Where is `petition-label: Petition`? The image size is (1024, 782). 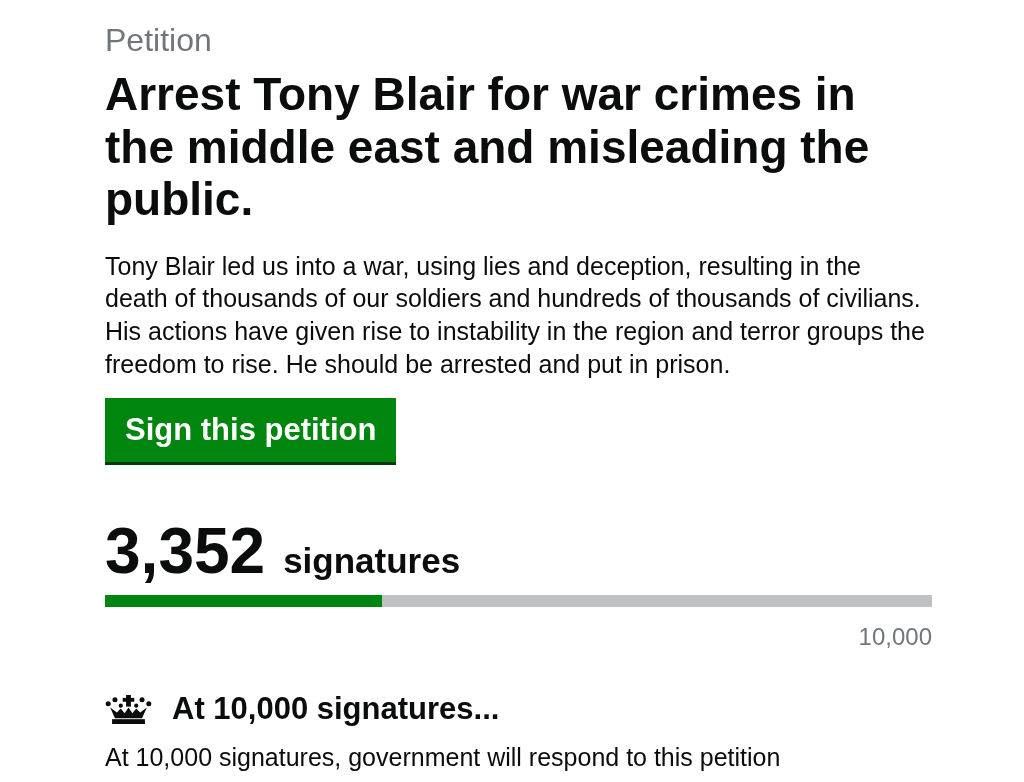
petition-label: Petition is located at coordinates (158, 40).